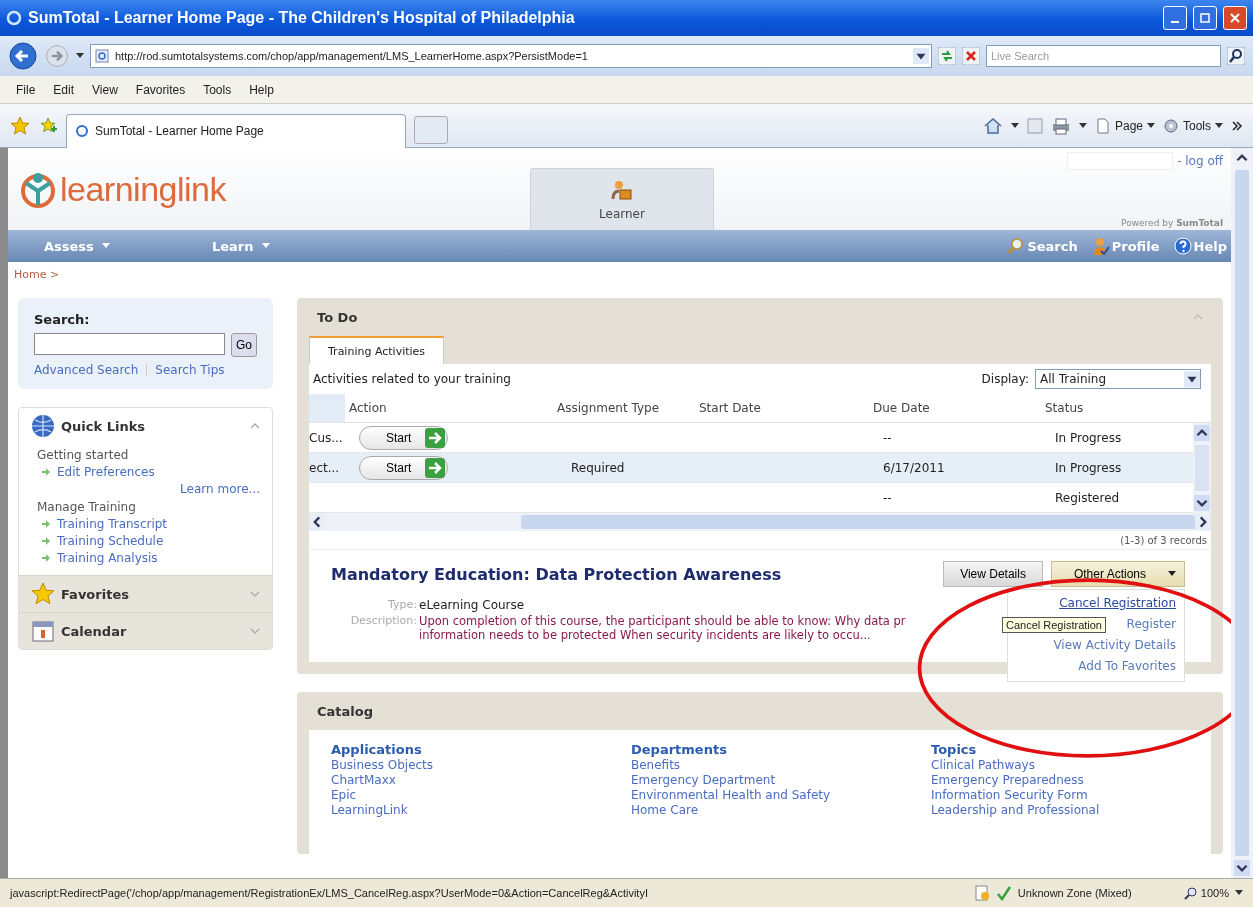 The image size is (1253, 907). What do you see at coordinates (608, 408) in the screenshot?
I see `column-header: Assignment Type` at bounding box center [608, 408].